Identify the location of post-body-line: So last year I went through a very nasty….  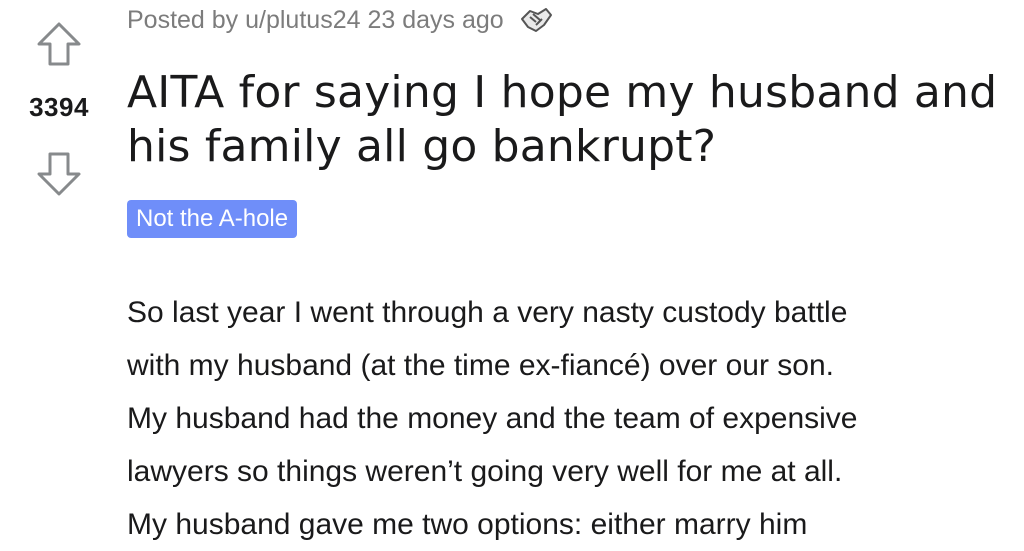
(487, 312).